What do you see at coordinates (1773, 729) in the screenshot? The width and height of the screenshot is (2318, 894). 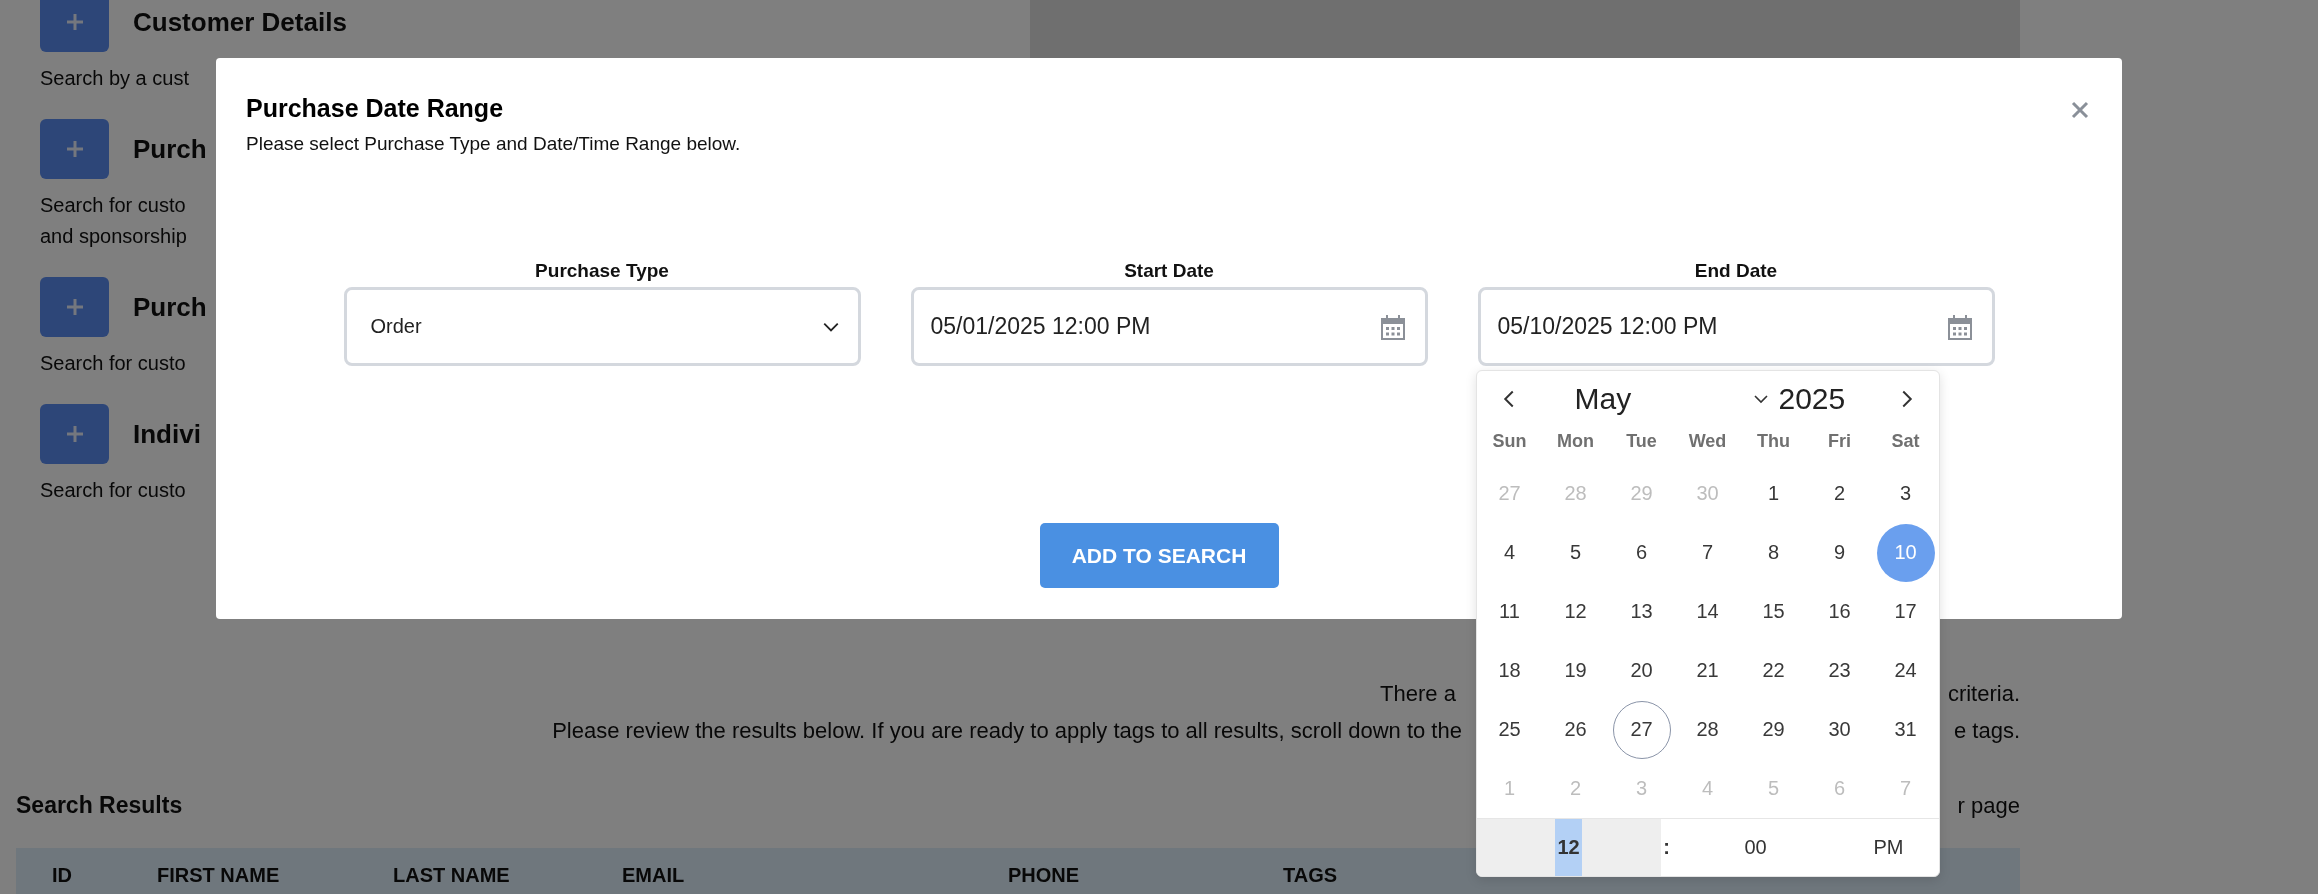 I see `calendar-day: 29` at bounding box center [1773, 729].